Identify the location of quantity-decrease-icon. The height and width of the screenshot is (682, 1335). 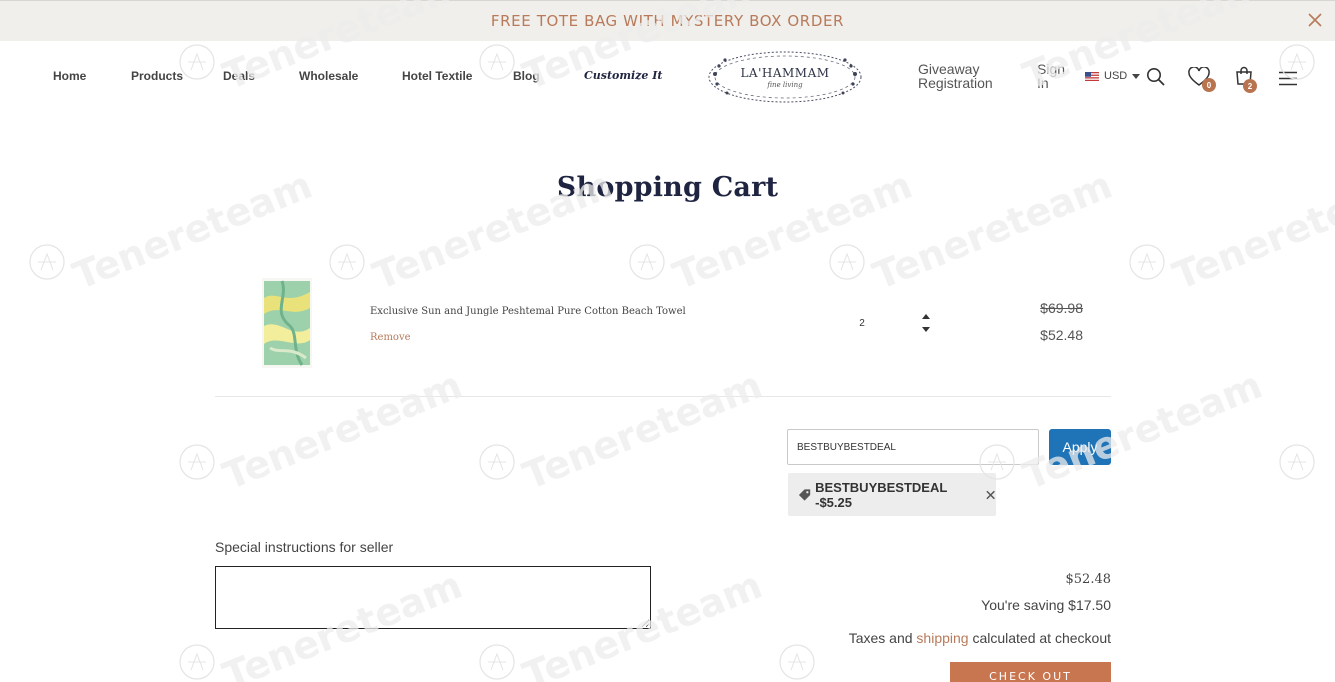
(926, 330).